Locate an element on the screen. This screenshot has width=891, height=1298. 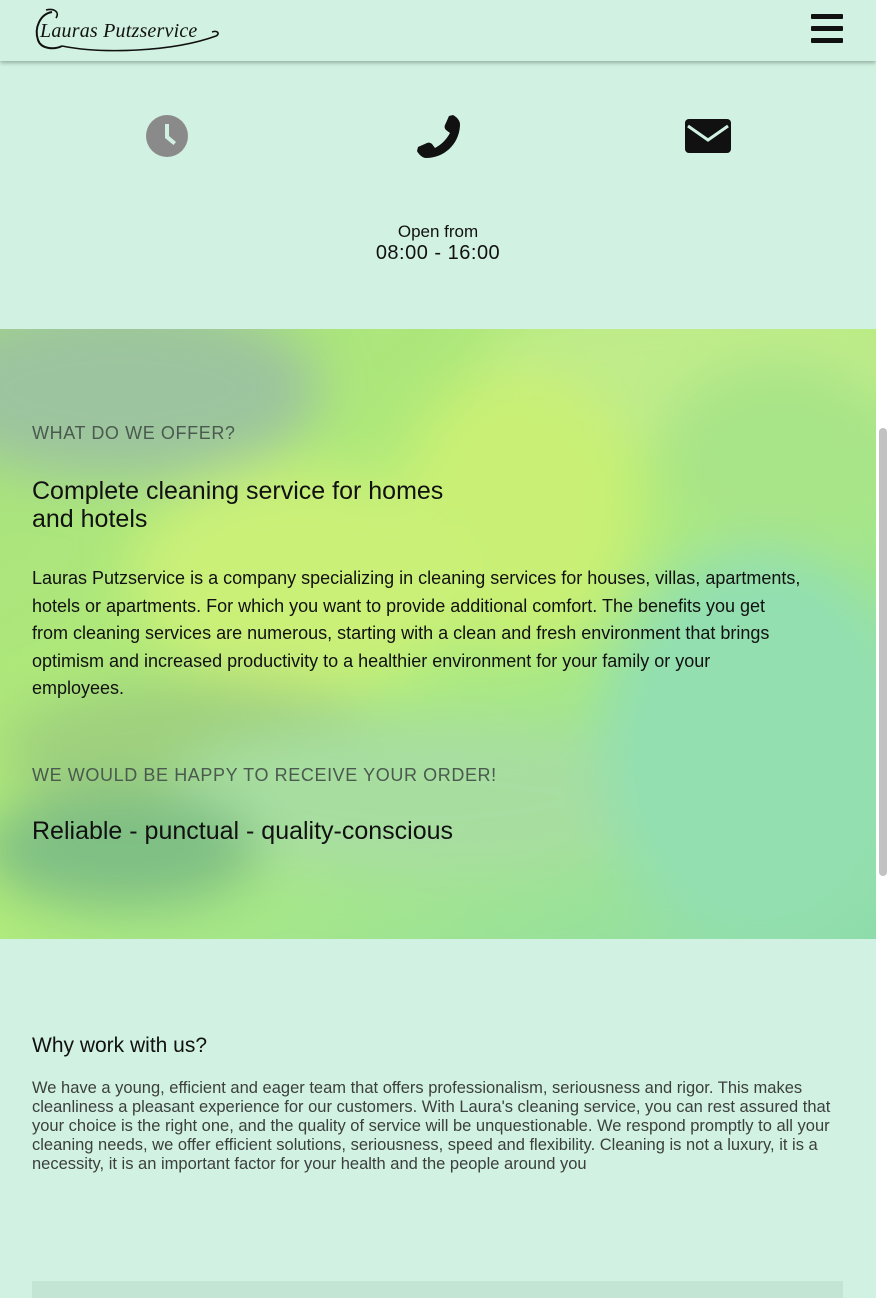
offer-eyebrow: WHAT DO WE OFFER? is located at coordinates (134, 433).